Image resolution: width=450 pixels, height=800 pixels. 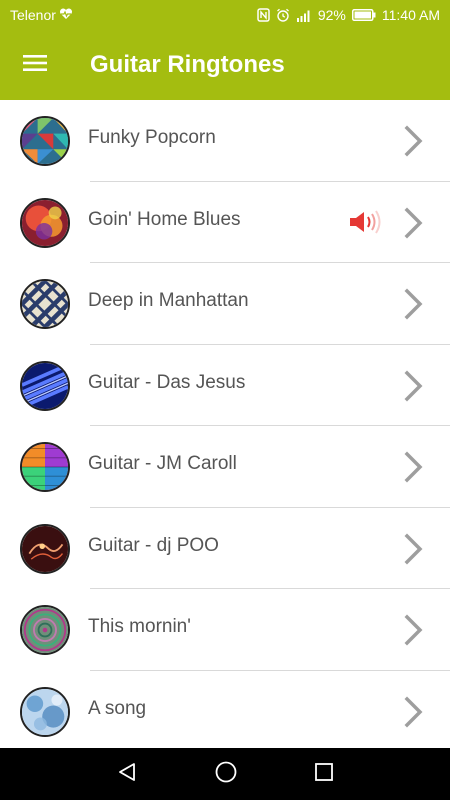 What do you see at coordinates (167, 382) in the screenshot?
I see `ringtone-title: Guitar - Das Jesus` at bounding box center [167, 382].